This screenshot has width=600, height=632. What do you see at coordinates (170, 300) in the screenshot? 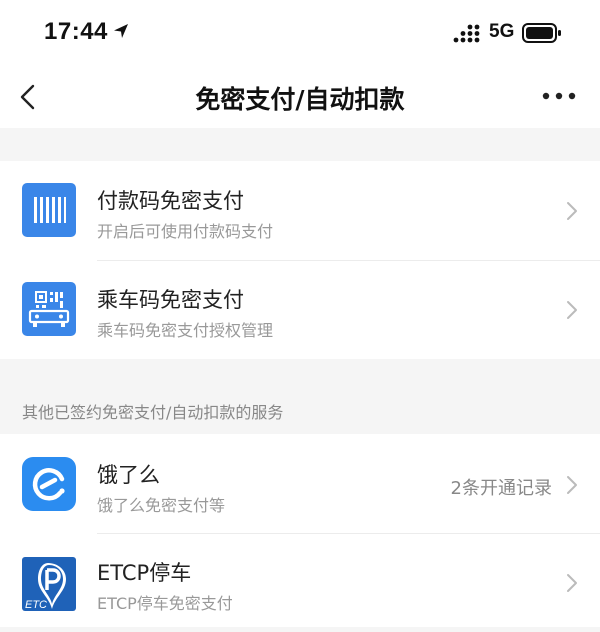
I see `list-item-title: 乘车码免密支付` at bounding box center [170, 300].